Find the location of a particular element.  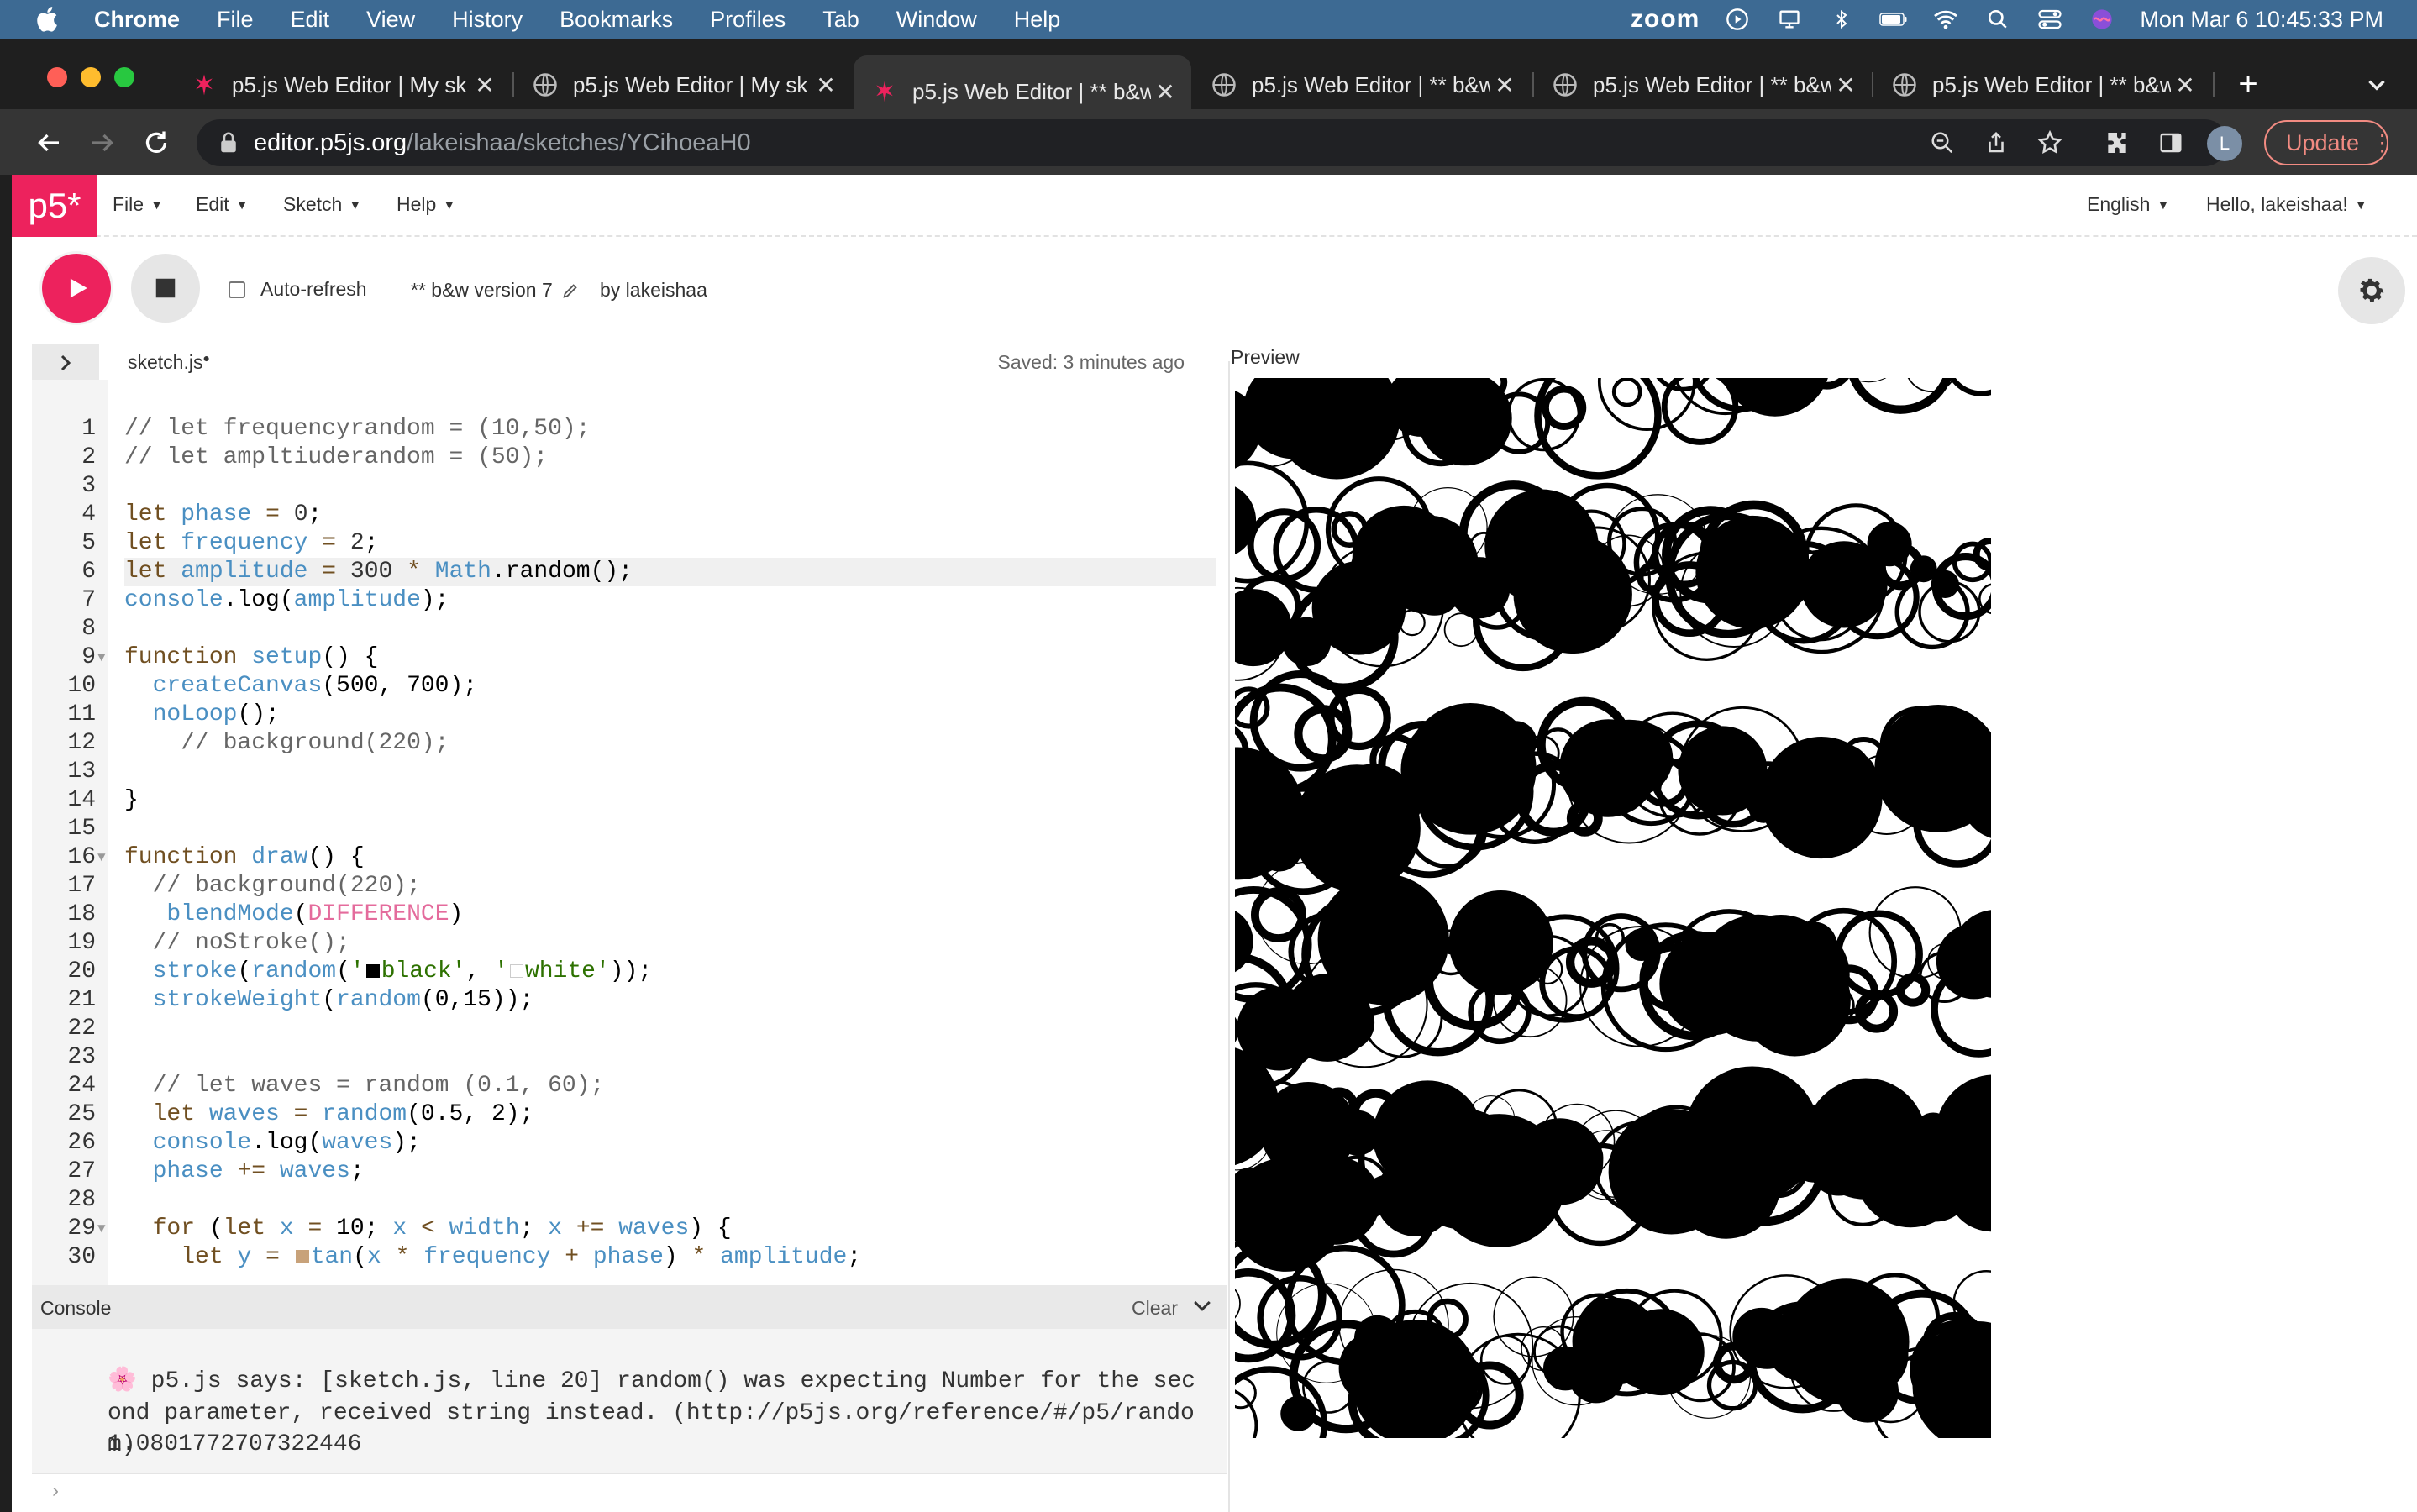

code-line: 11 noLoop(); is located at coordinates (629, 715).